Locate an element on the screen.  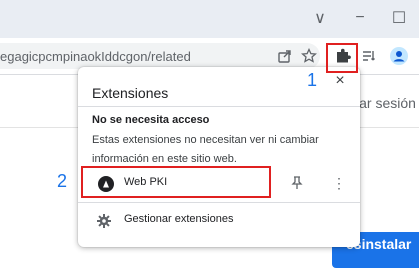
reading-list-icon is located at coordinates (369, 56).